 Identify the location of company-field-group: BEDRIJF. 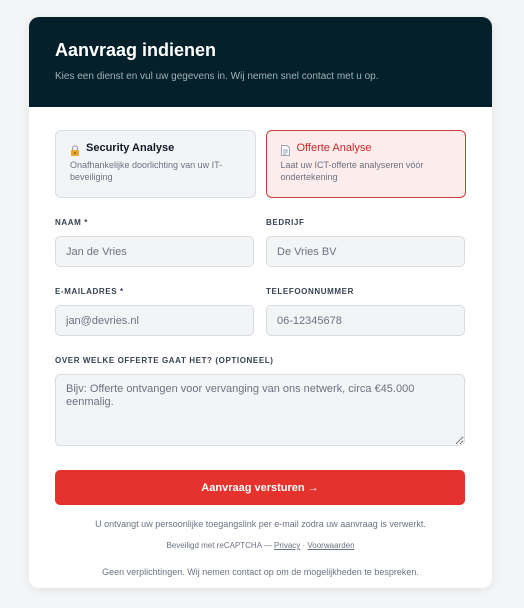
(365, 242).